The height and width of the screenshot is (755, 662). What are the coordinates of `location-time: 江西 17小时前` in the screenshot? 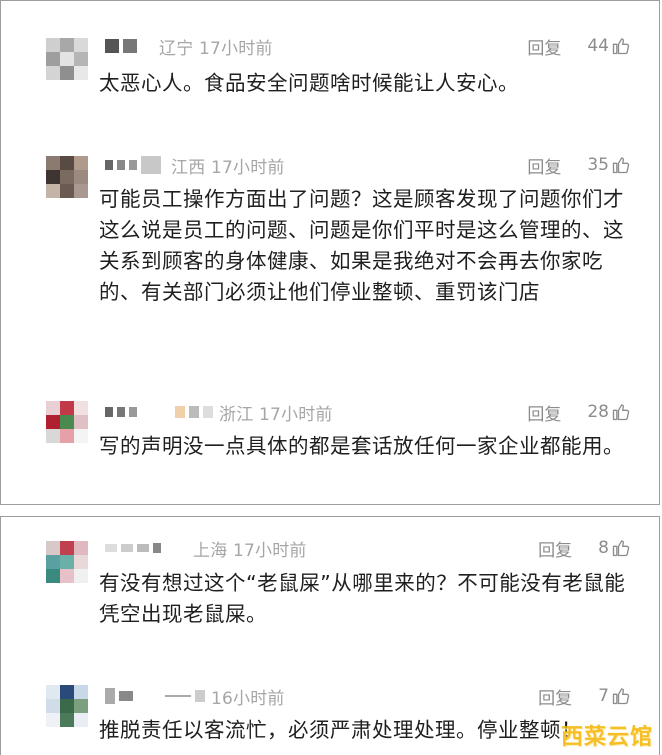 It's located at (228, 167).